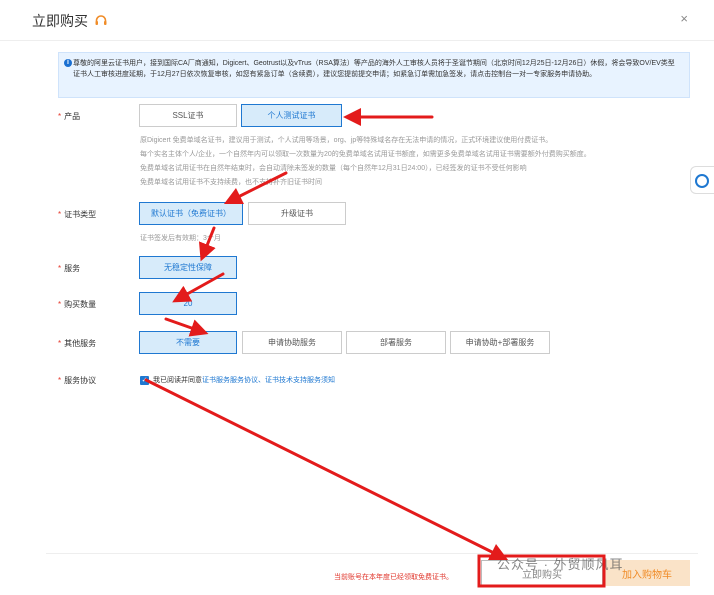 The height and width of the screenshot is (595, 714). What do you see at coordinates (60, 21) in the screenshot?
I see `dialog-title: 立即购买` at bounding box center [60, 21].